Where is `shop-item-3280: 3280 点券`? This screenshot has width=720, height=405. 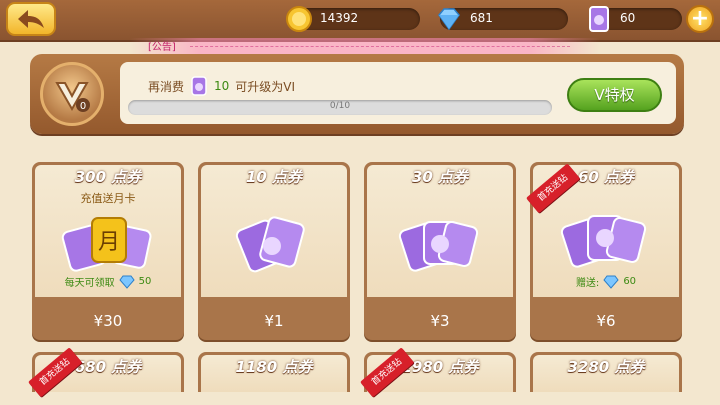 shop-item-3280: 3280 点券 is located at coordinates (606, 372).